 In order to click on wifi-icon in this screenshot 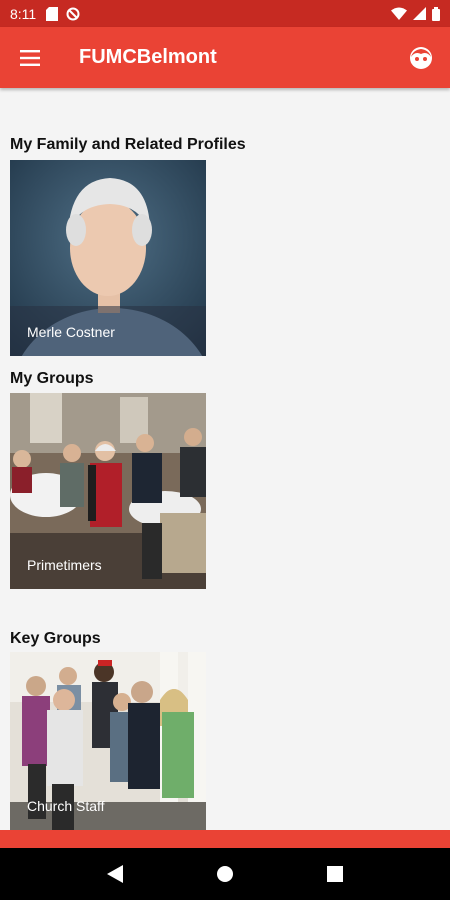, I will do `click(399, 13)`.